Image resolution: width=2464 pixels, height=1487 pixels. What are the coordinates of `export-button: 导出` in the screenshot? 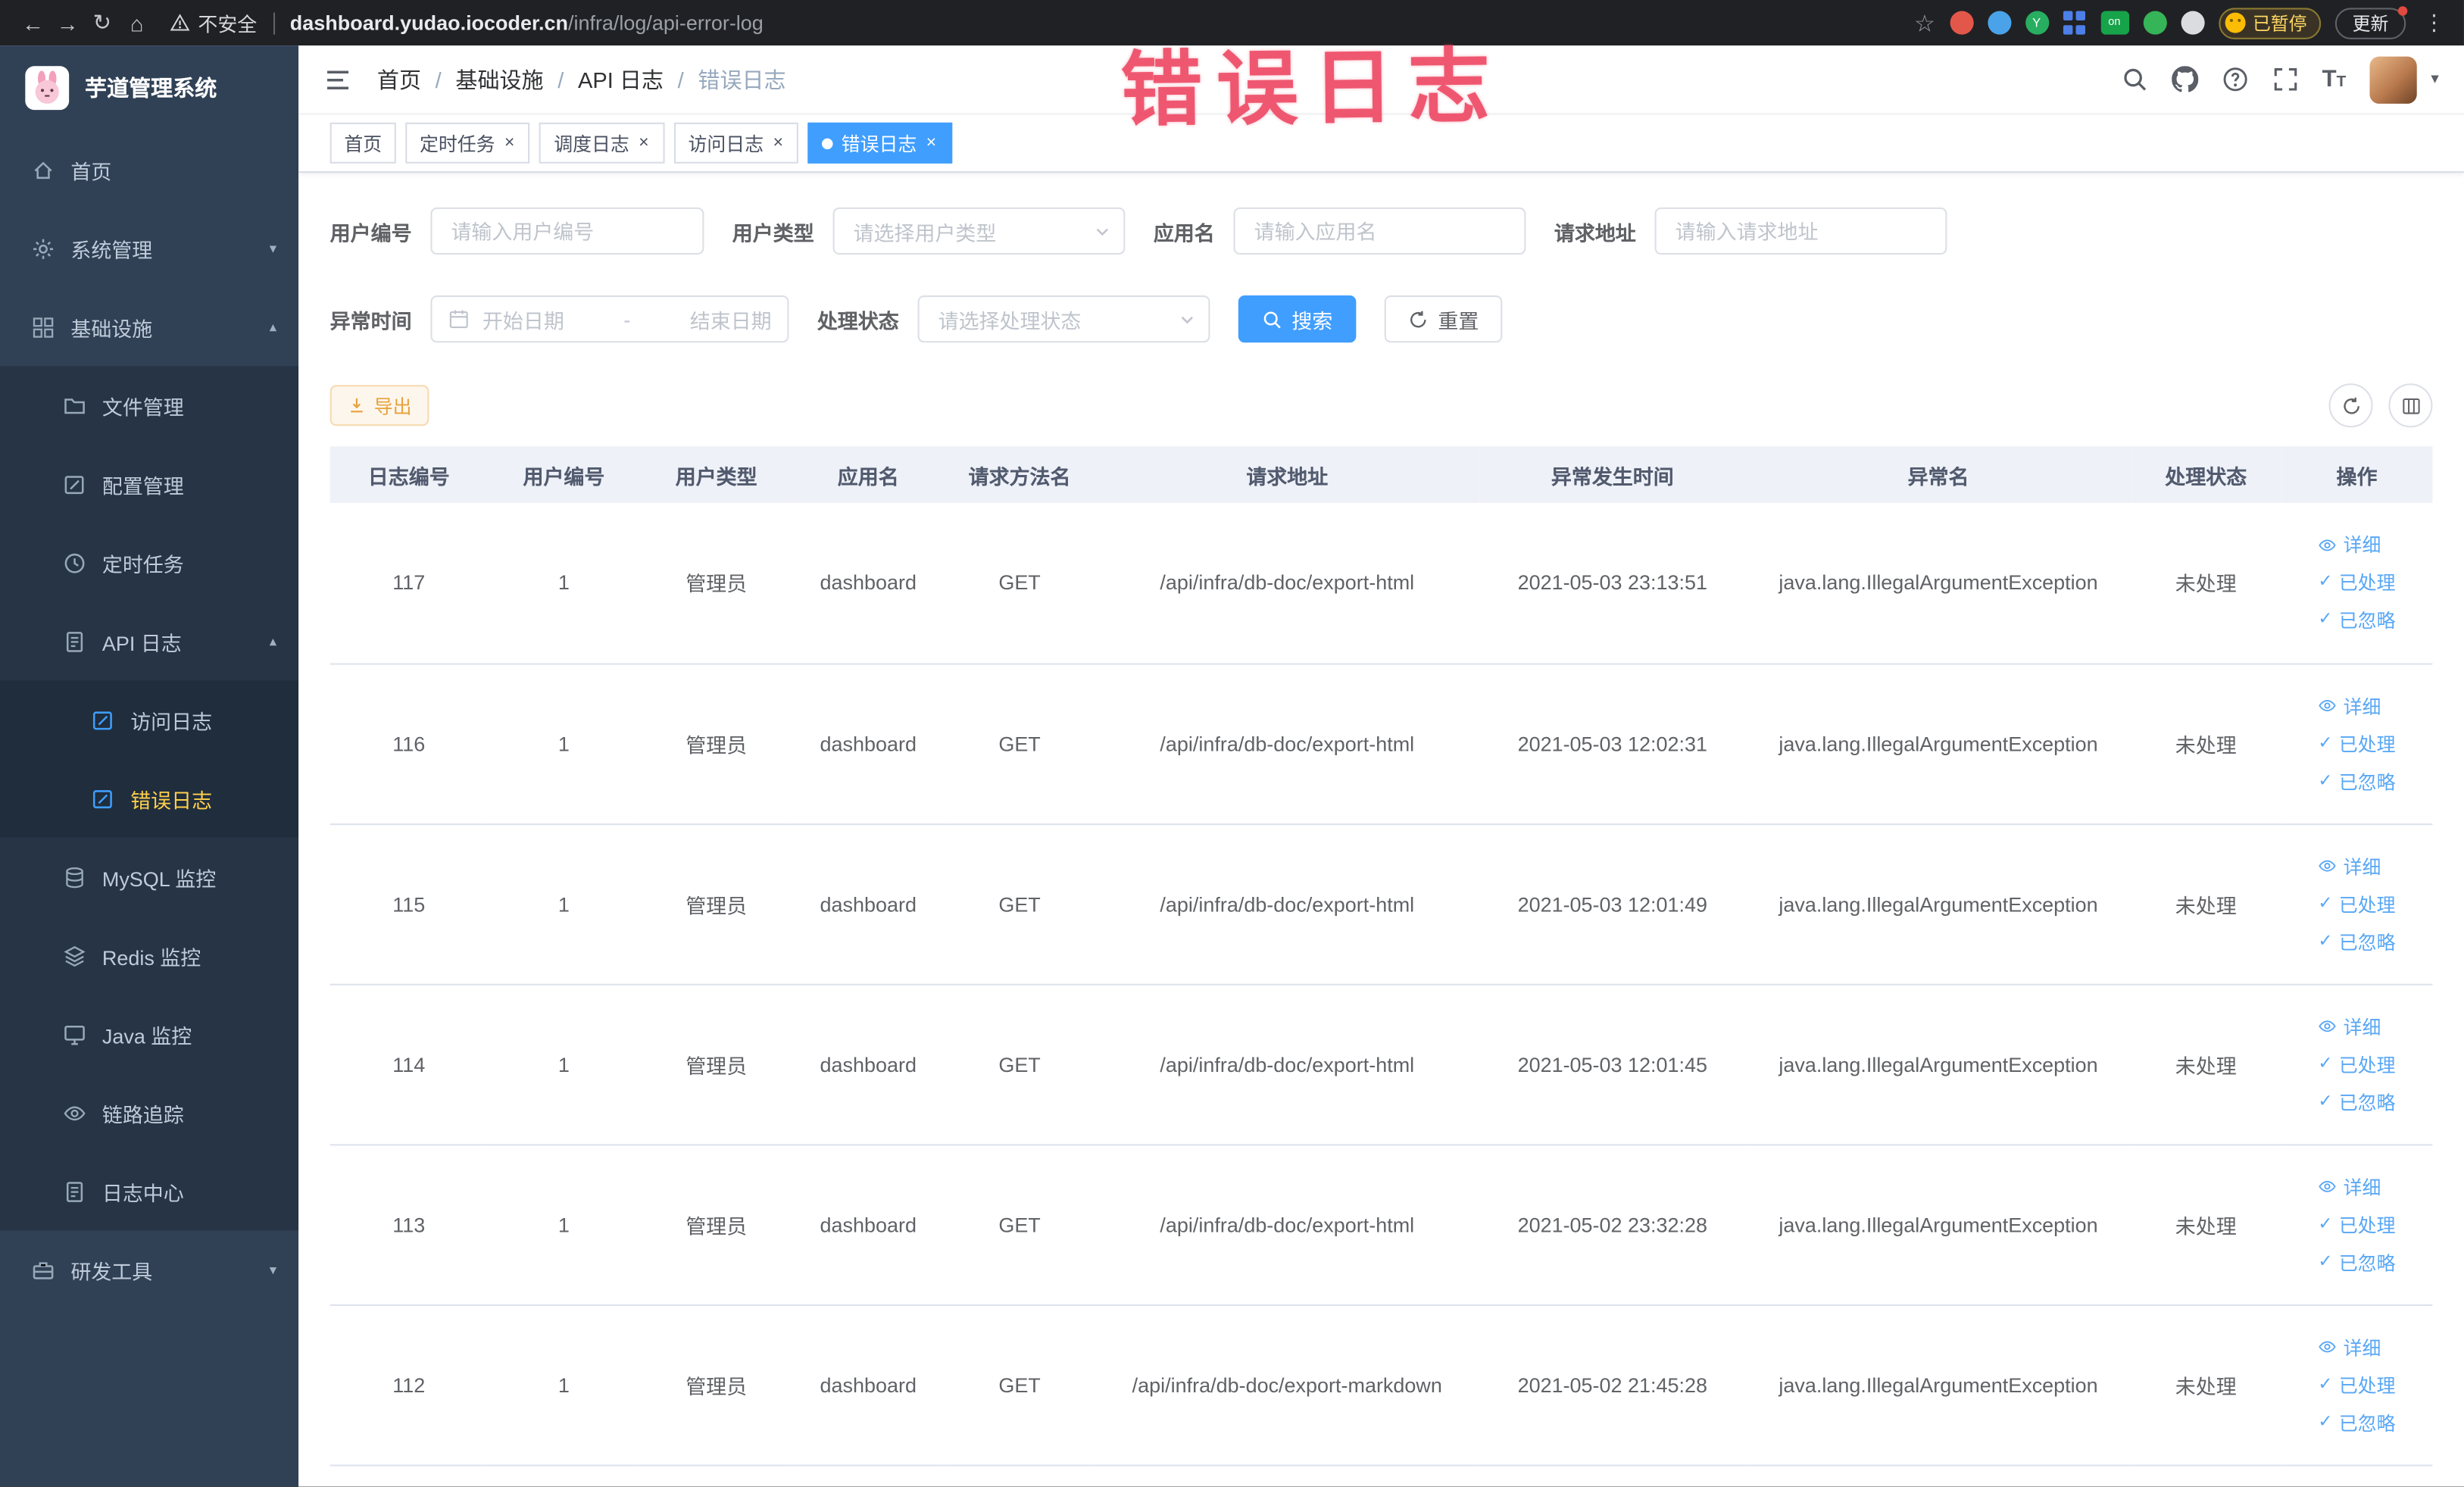 It's located at (379, 405).